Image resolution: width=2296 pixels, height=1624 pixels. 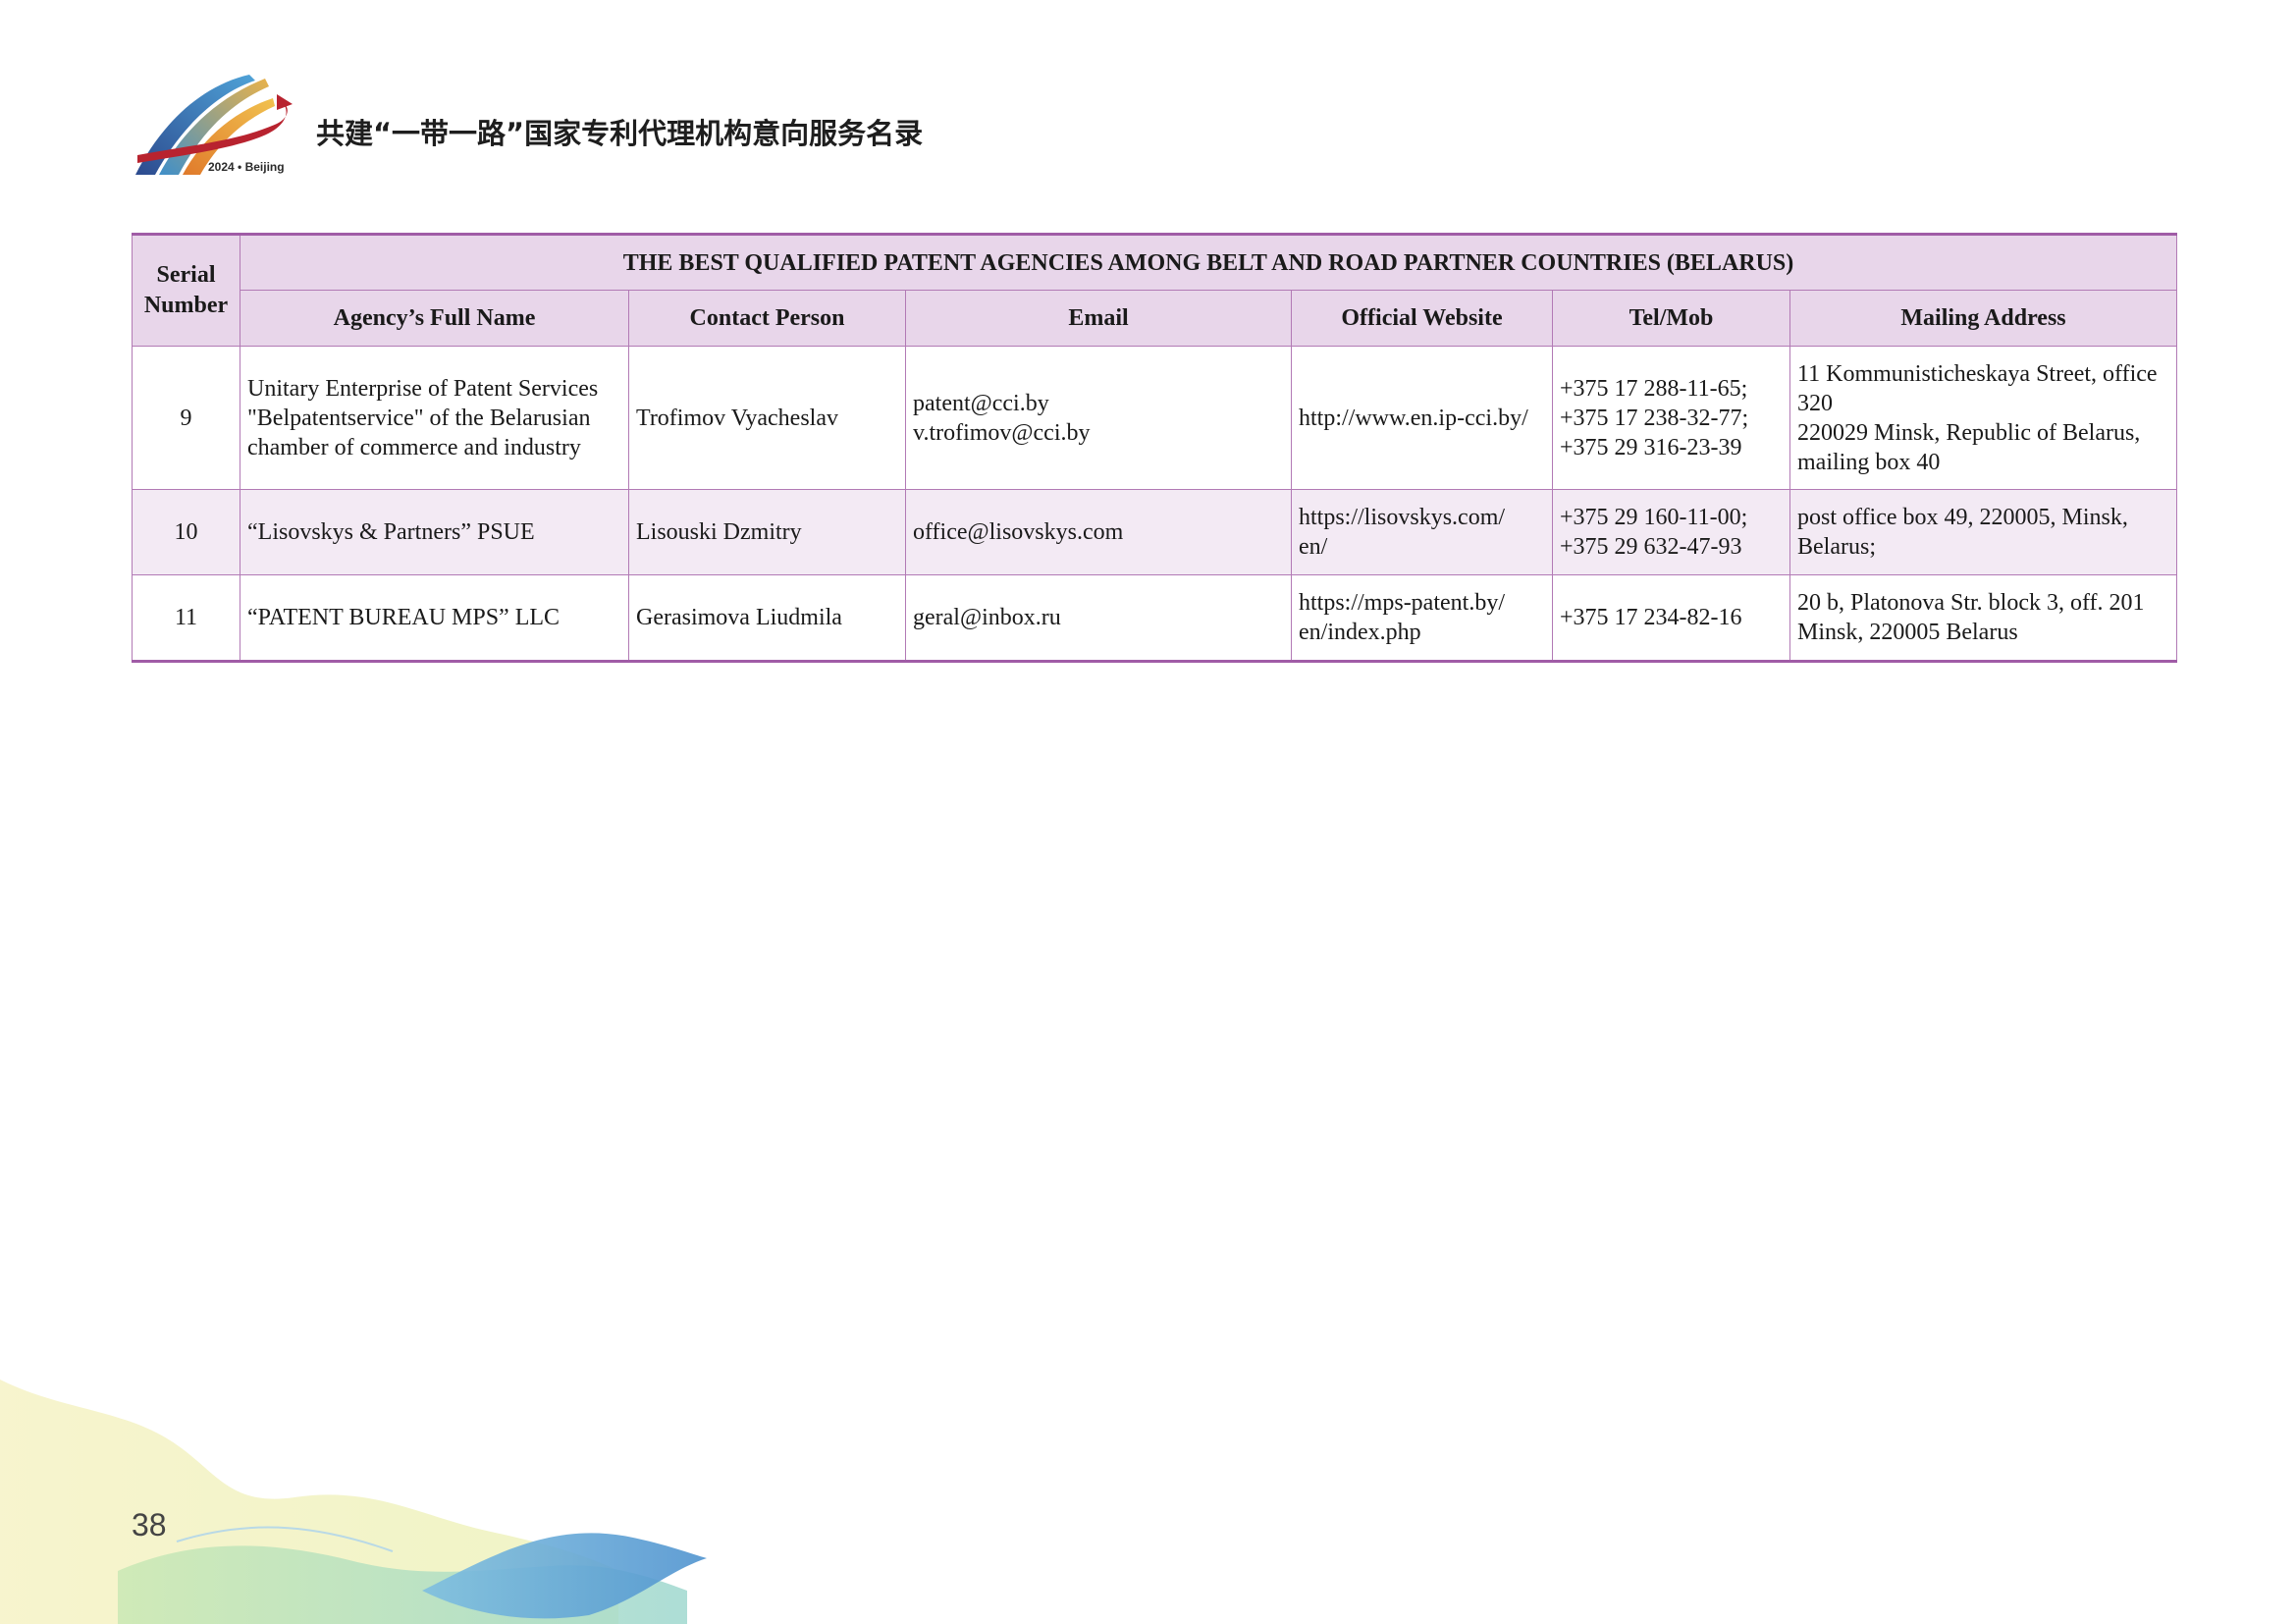 I want to click on column-header-email: Email, so click(x=1098, y=318).